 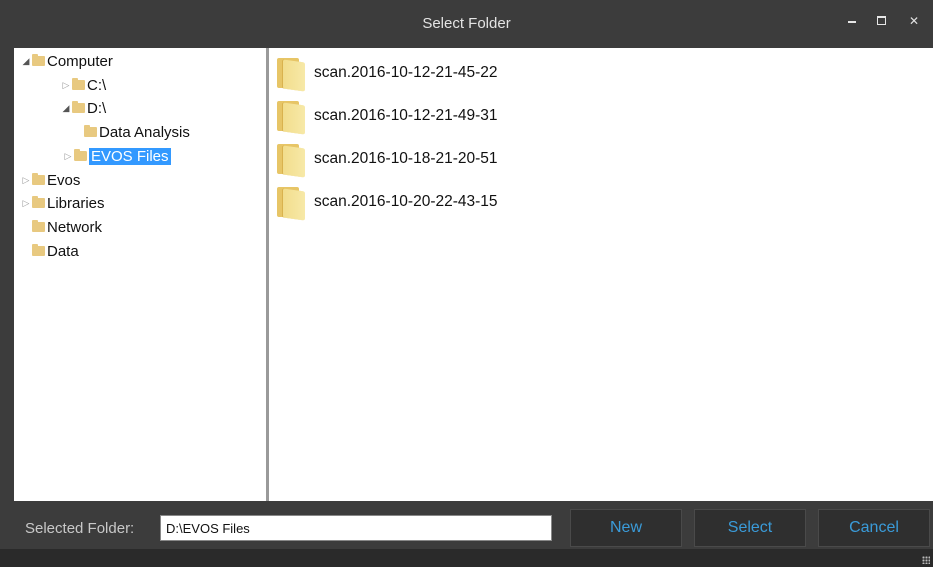 I want to click on tree-node-label: Data, so click(x=63, y=251).